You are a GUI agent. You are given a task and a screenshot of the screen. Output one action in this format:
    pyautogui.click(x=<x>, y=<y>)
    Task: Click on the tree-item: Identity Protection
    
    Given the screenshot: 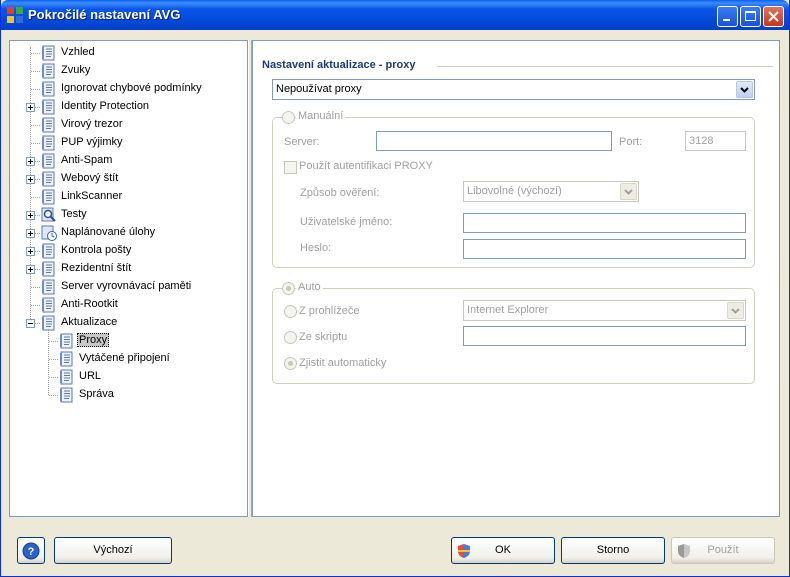 What is the action you would take?
    pyautogui.click(x=127, y=107)
    